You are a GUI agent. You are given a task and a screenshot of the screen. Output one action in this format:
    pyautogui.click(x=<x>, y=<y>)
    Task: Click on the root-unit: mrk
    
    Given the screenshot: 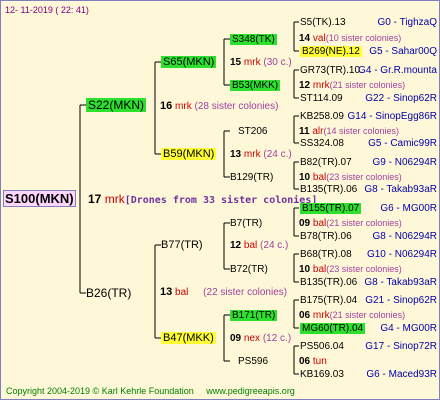 What is the action you would take?
    pyautogui.click(x=114, y=199)
    